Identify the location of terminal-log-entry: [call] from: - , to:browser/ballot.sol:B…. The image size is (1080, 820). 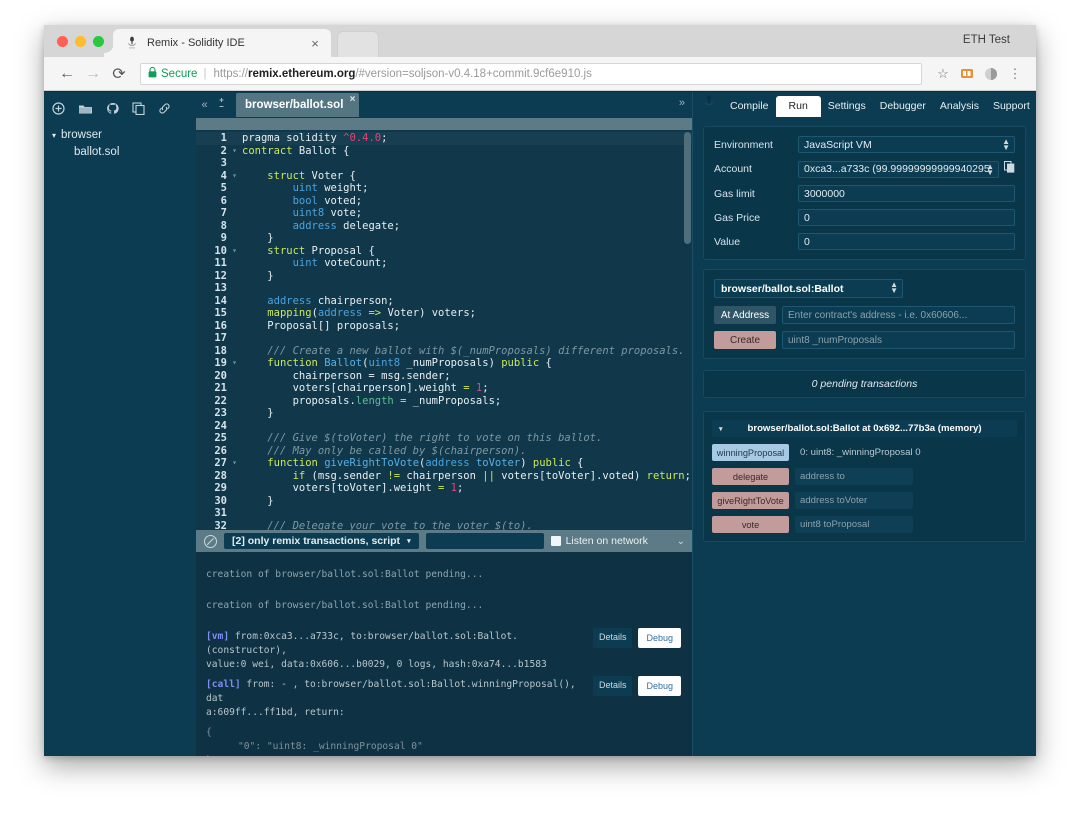
(444, 698).